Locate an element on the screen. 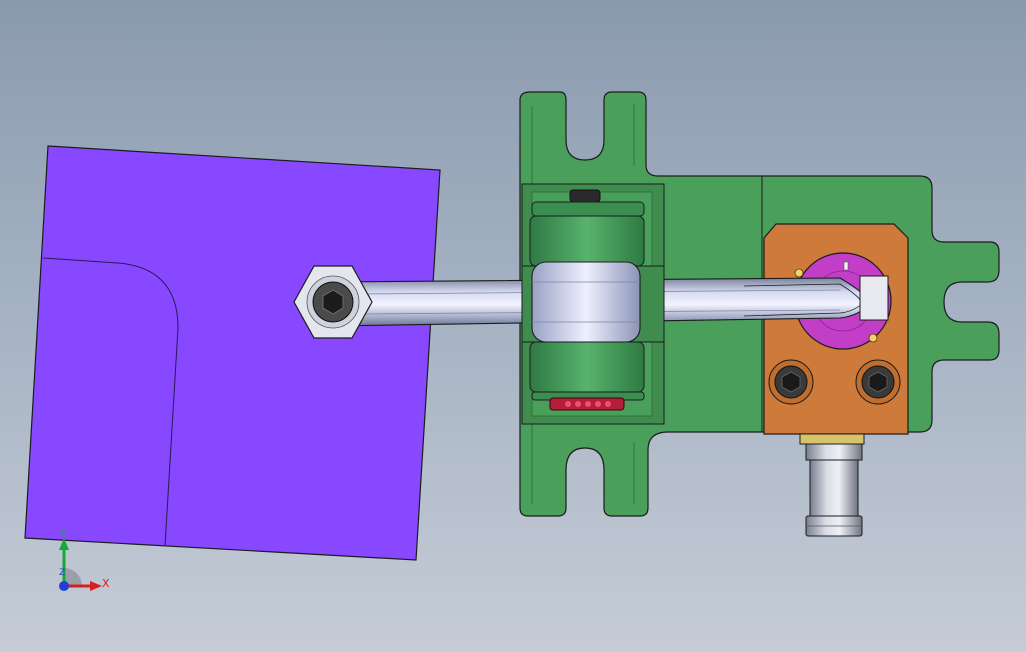  x-axis-label: X is located at coordinates (106, 583).